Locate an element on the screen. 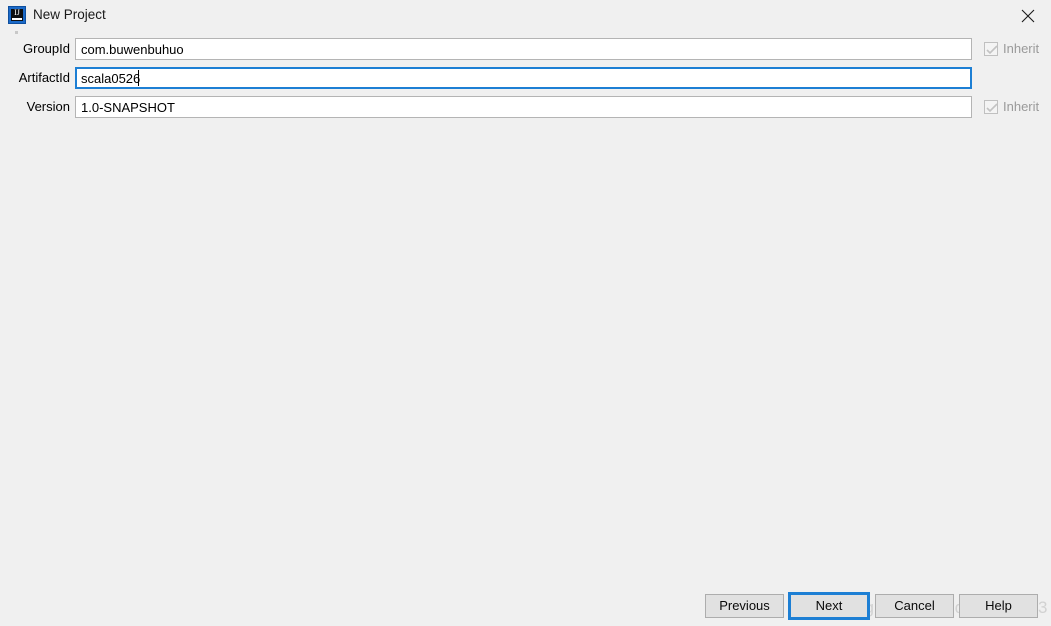 The image size is (1051, 626). help-button: Help is located at coordinates (998, 606).